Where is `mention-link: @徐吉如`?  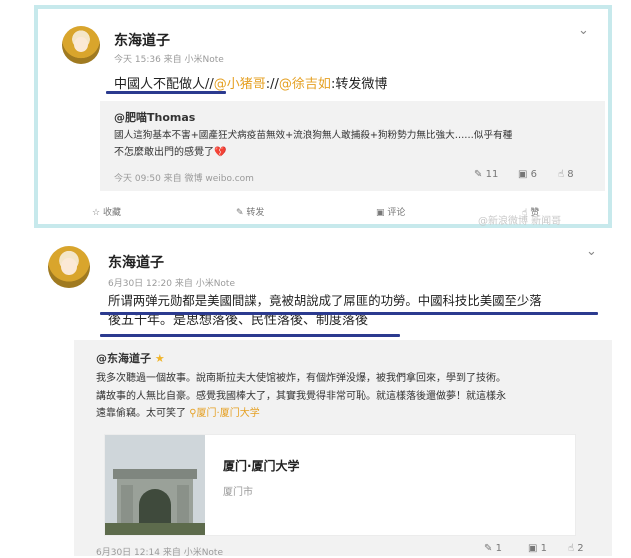
mention-link: @徐吉如 is located at coordinates (305, 84).